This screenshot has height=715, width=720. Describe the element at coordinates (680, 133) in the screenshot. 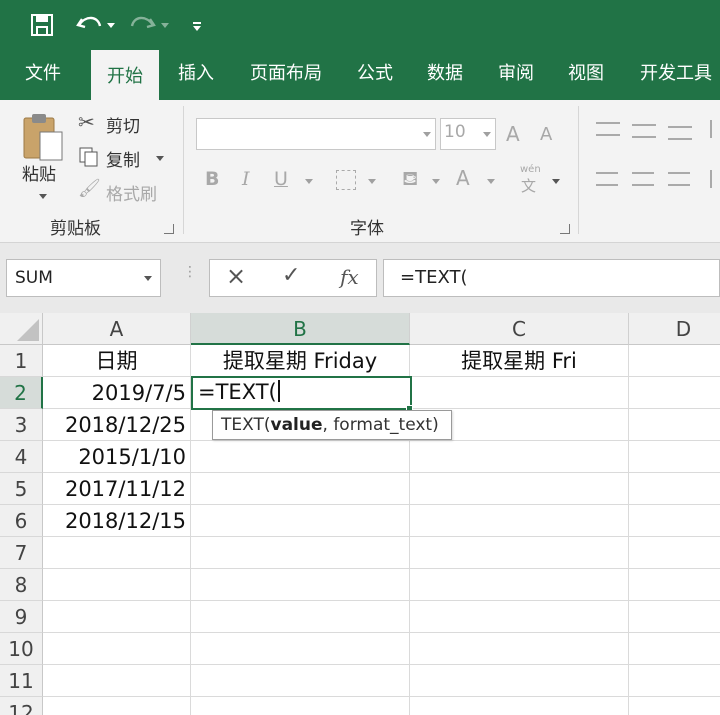

I see `align-bottom-icon` at that location.